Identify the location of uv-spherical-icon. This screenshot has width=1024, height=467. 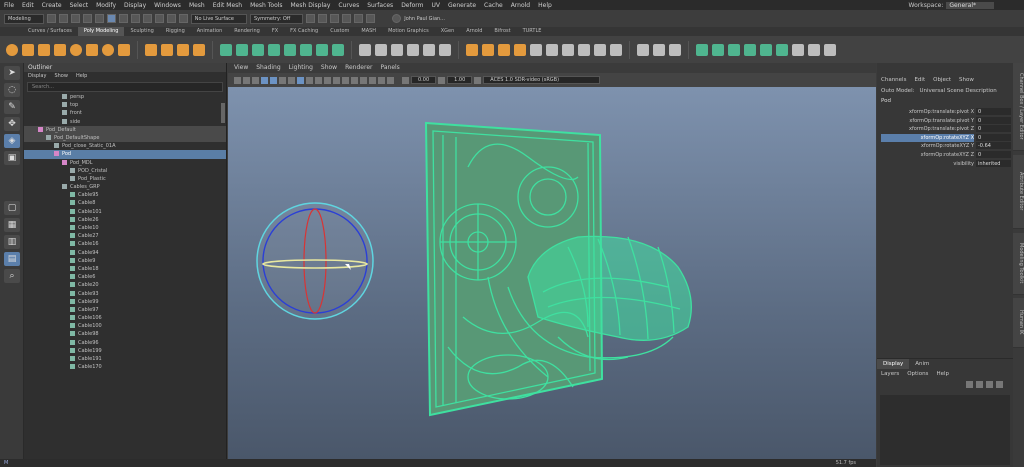
(504, 49).